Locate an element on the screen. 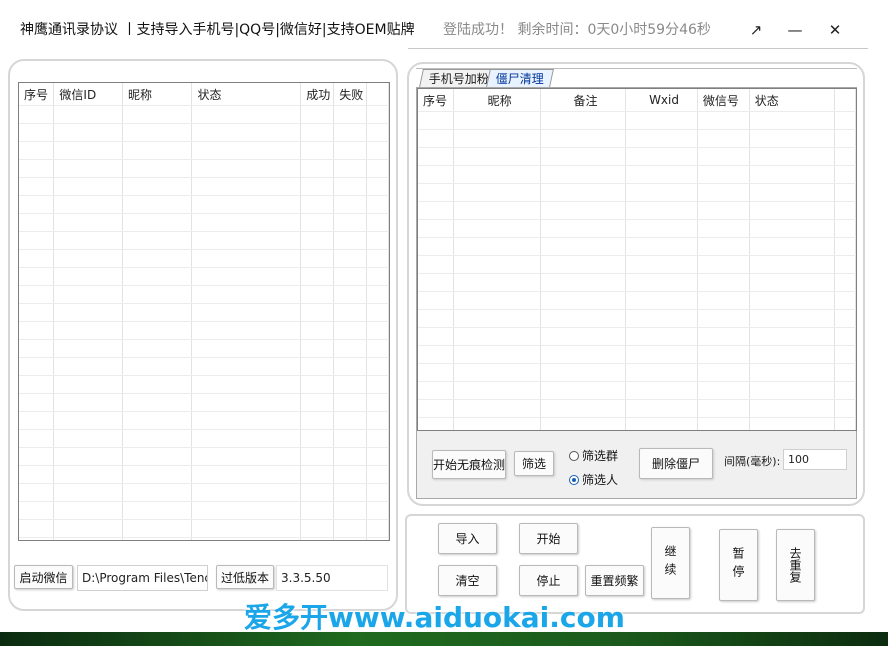  filter-group-radio: 筛选群 is located at coordinates (593, 455).